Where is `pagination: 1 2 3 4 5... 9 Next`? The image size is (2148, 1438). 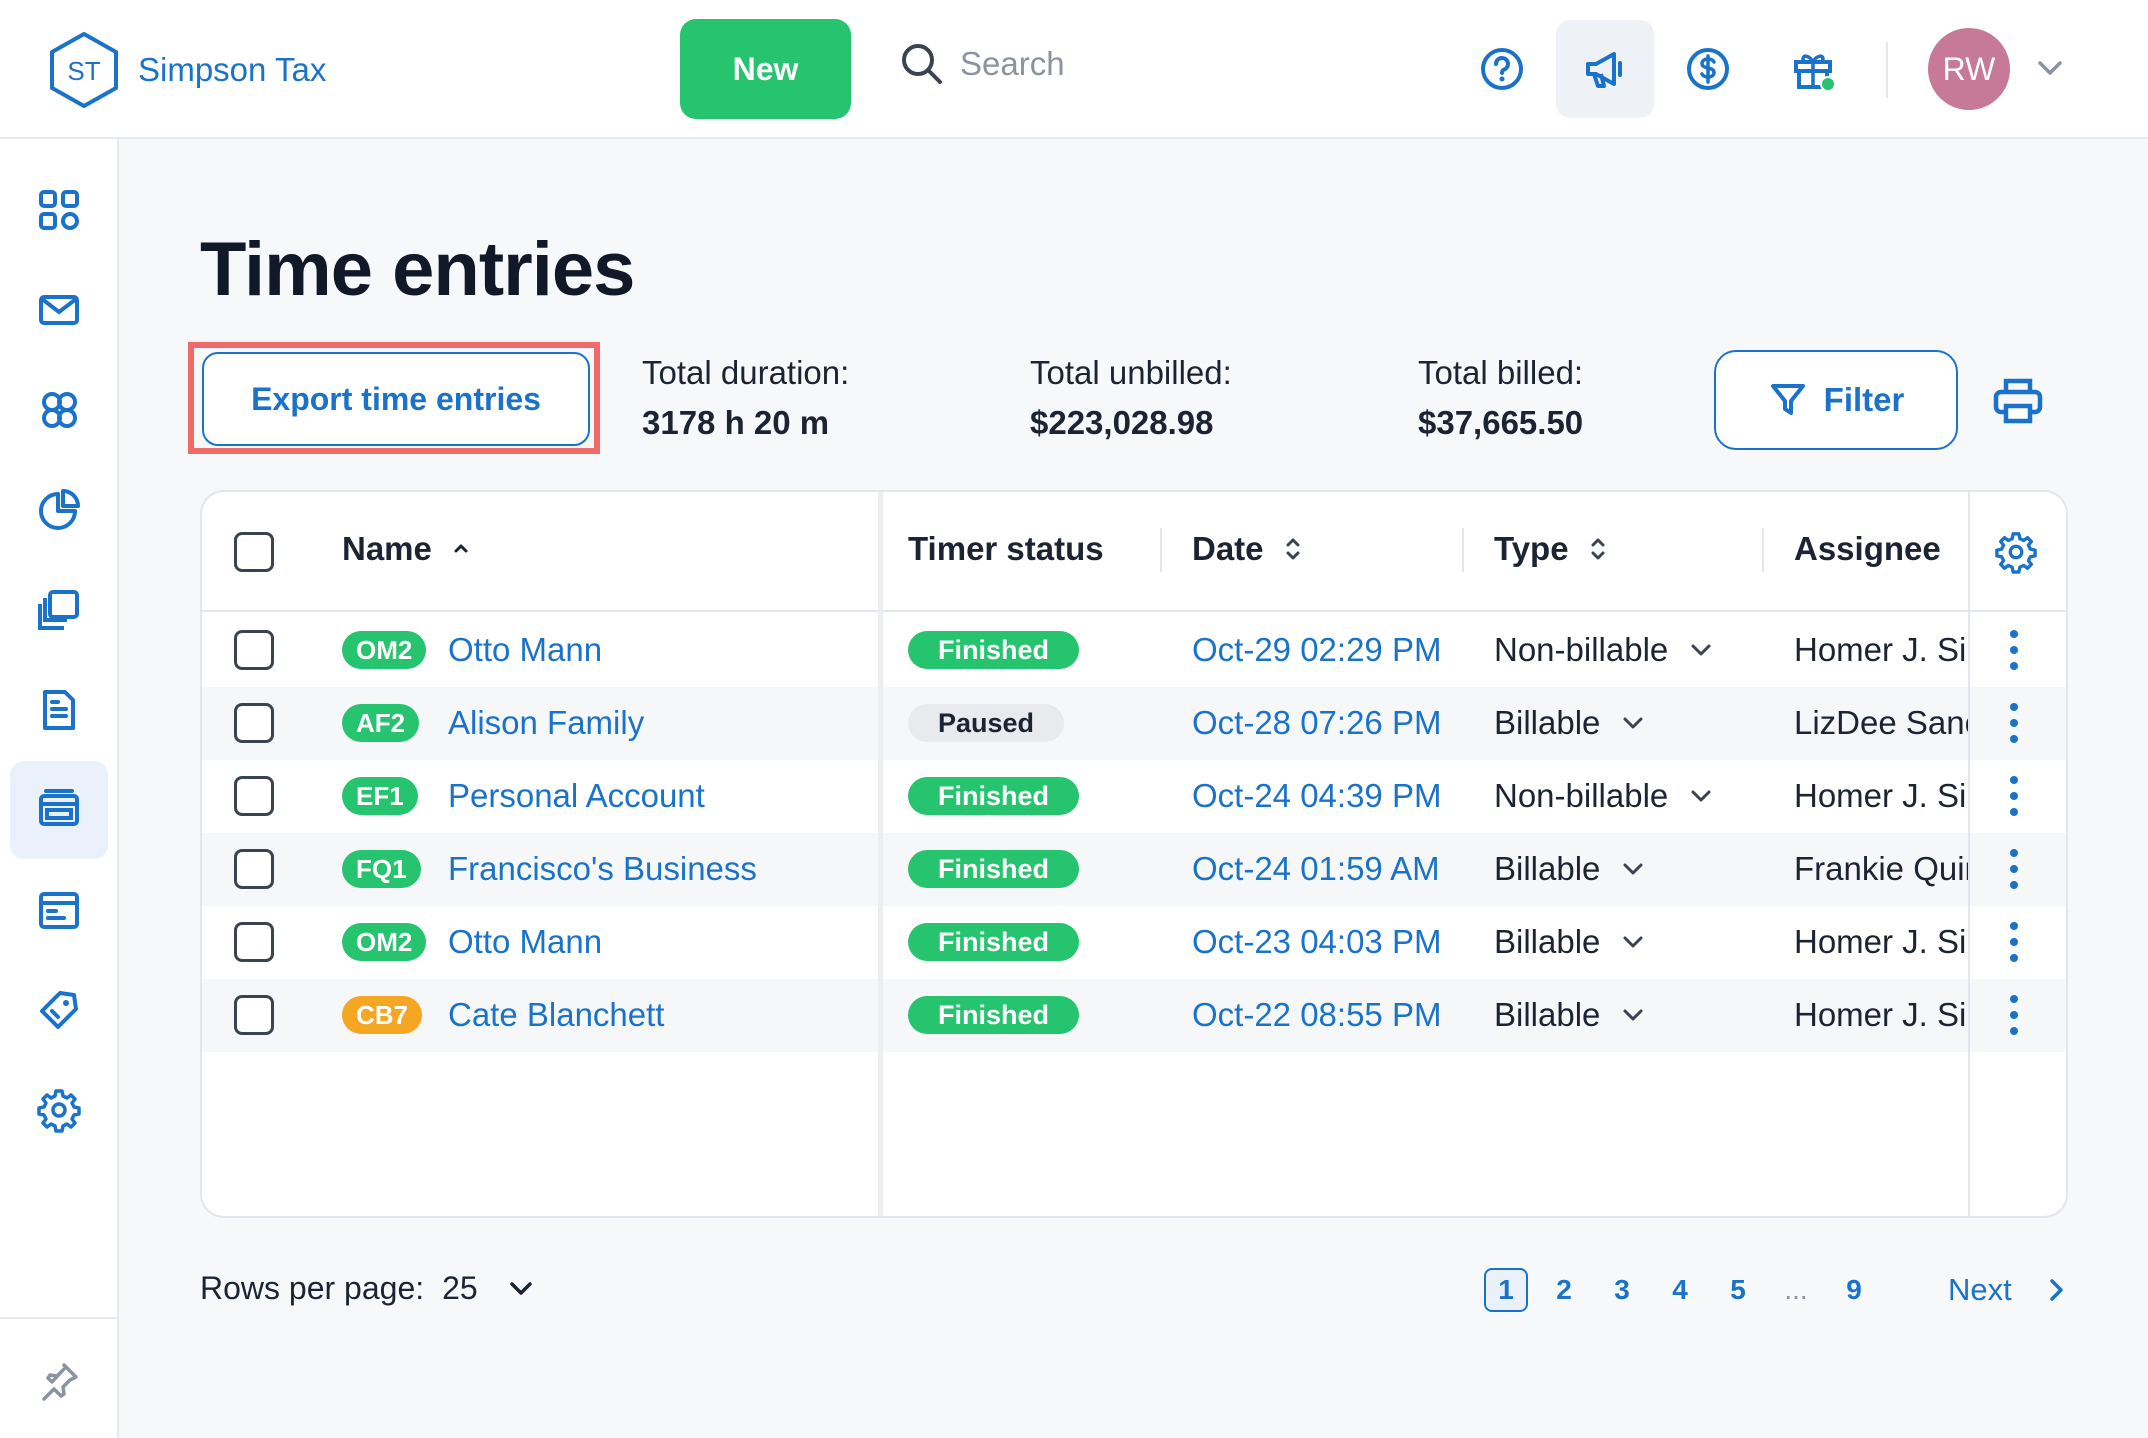 pagination: 1 2 3 4 5... 9 Next is located at coordinates (1777, 1290).